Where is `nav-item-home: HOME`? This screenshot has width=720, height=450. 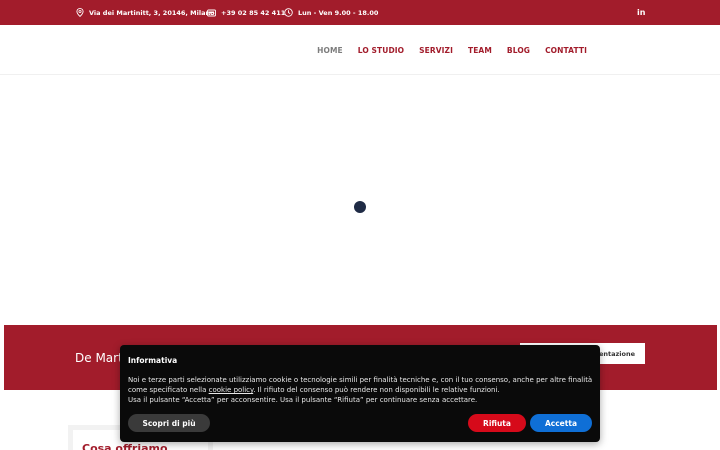 nav-item-home: HOME is located at coordinates (330, 50).